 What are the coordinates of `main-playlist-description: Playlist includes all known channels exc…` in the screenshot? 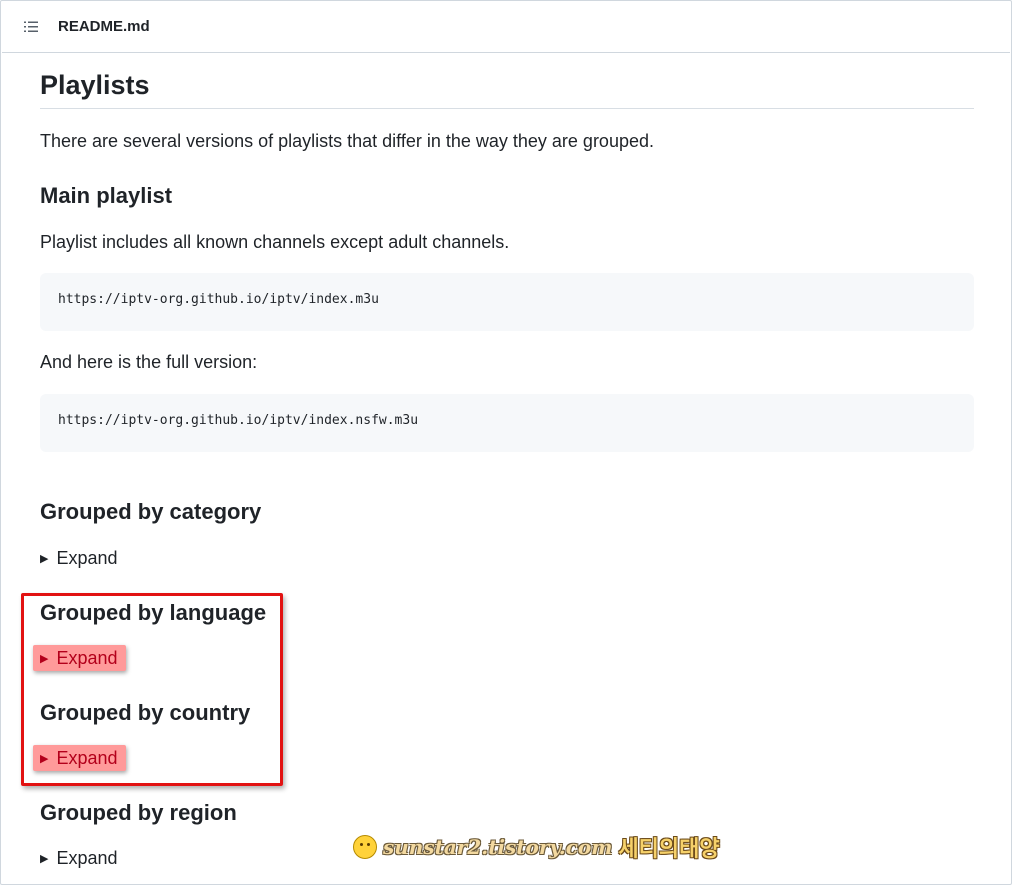 It's located at (275, 242).